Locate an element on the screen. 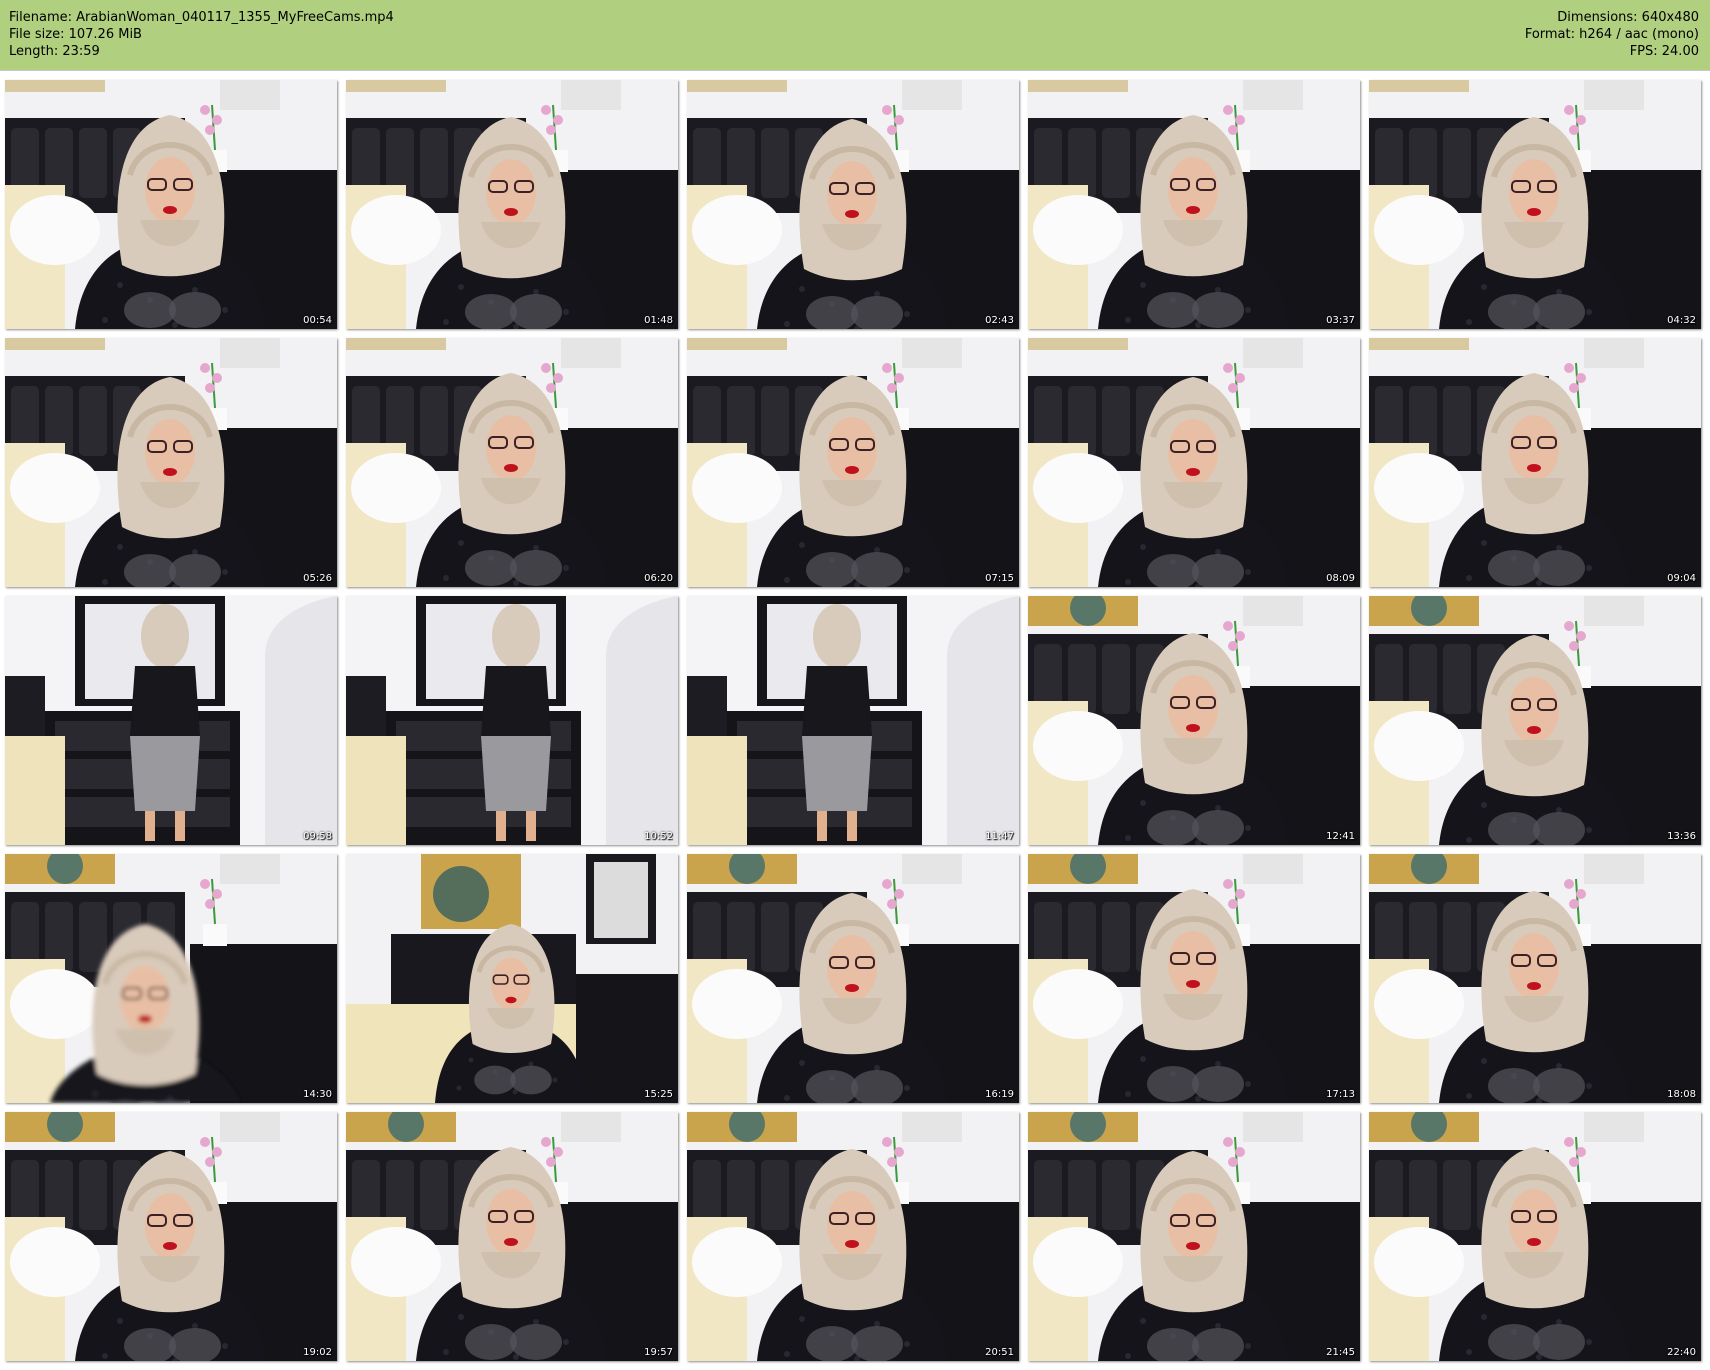 The width and height of the screenshot is (1710, 1370). thumbnail-timestamp: 09:58 is located at coordinates (317, 836).